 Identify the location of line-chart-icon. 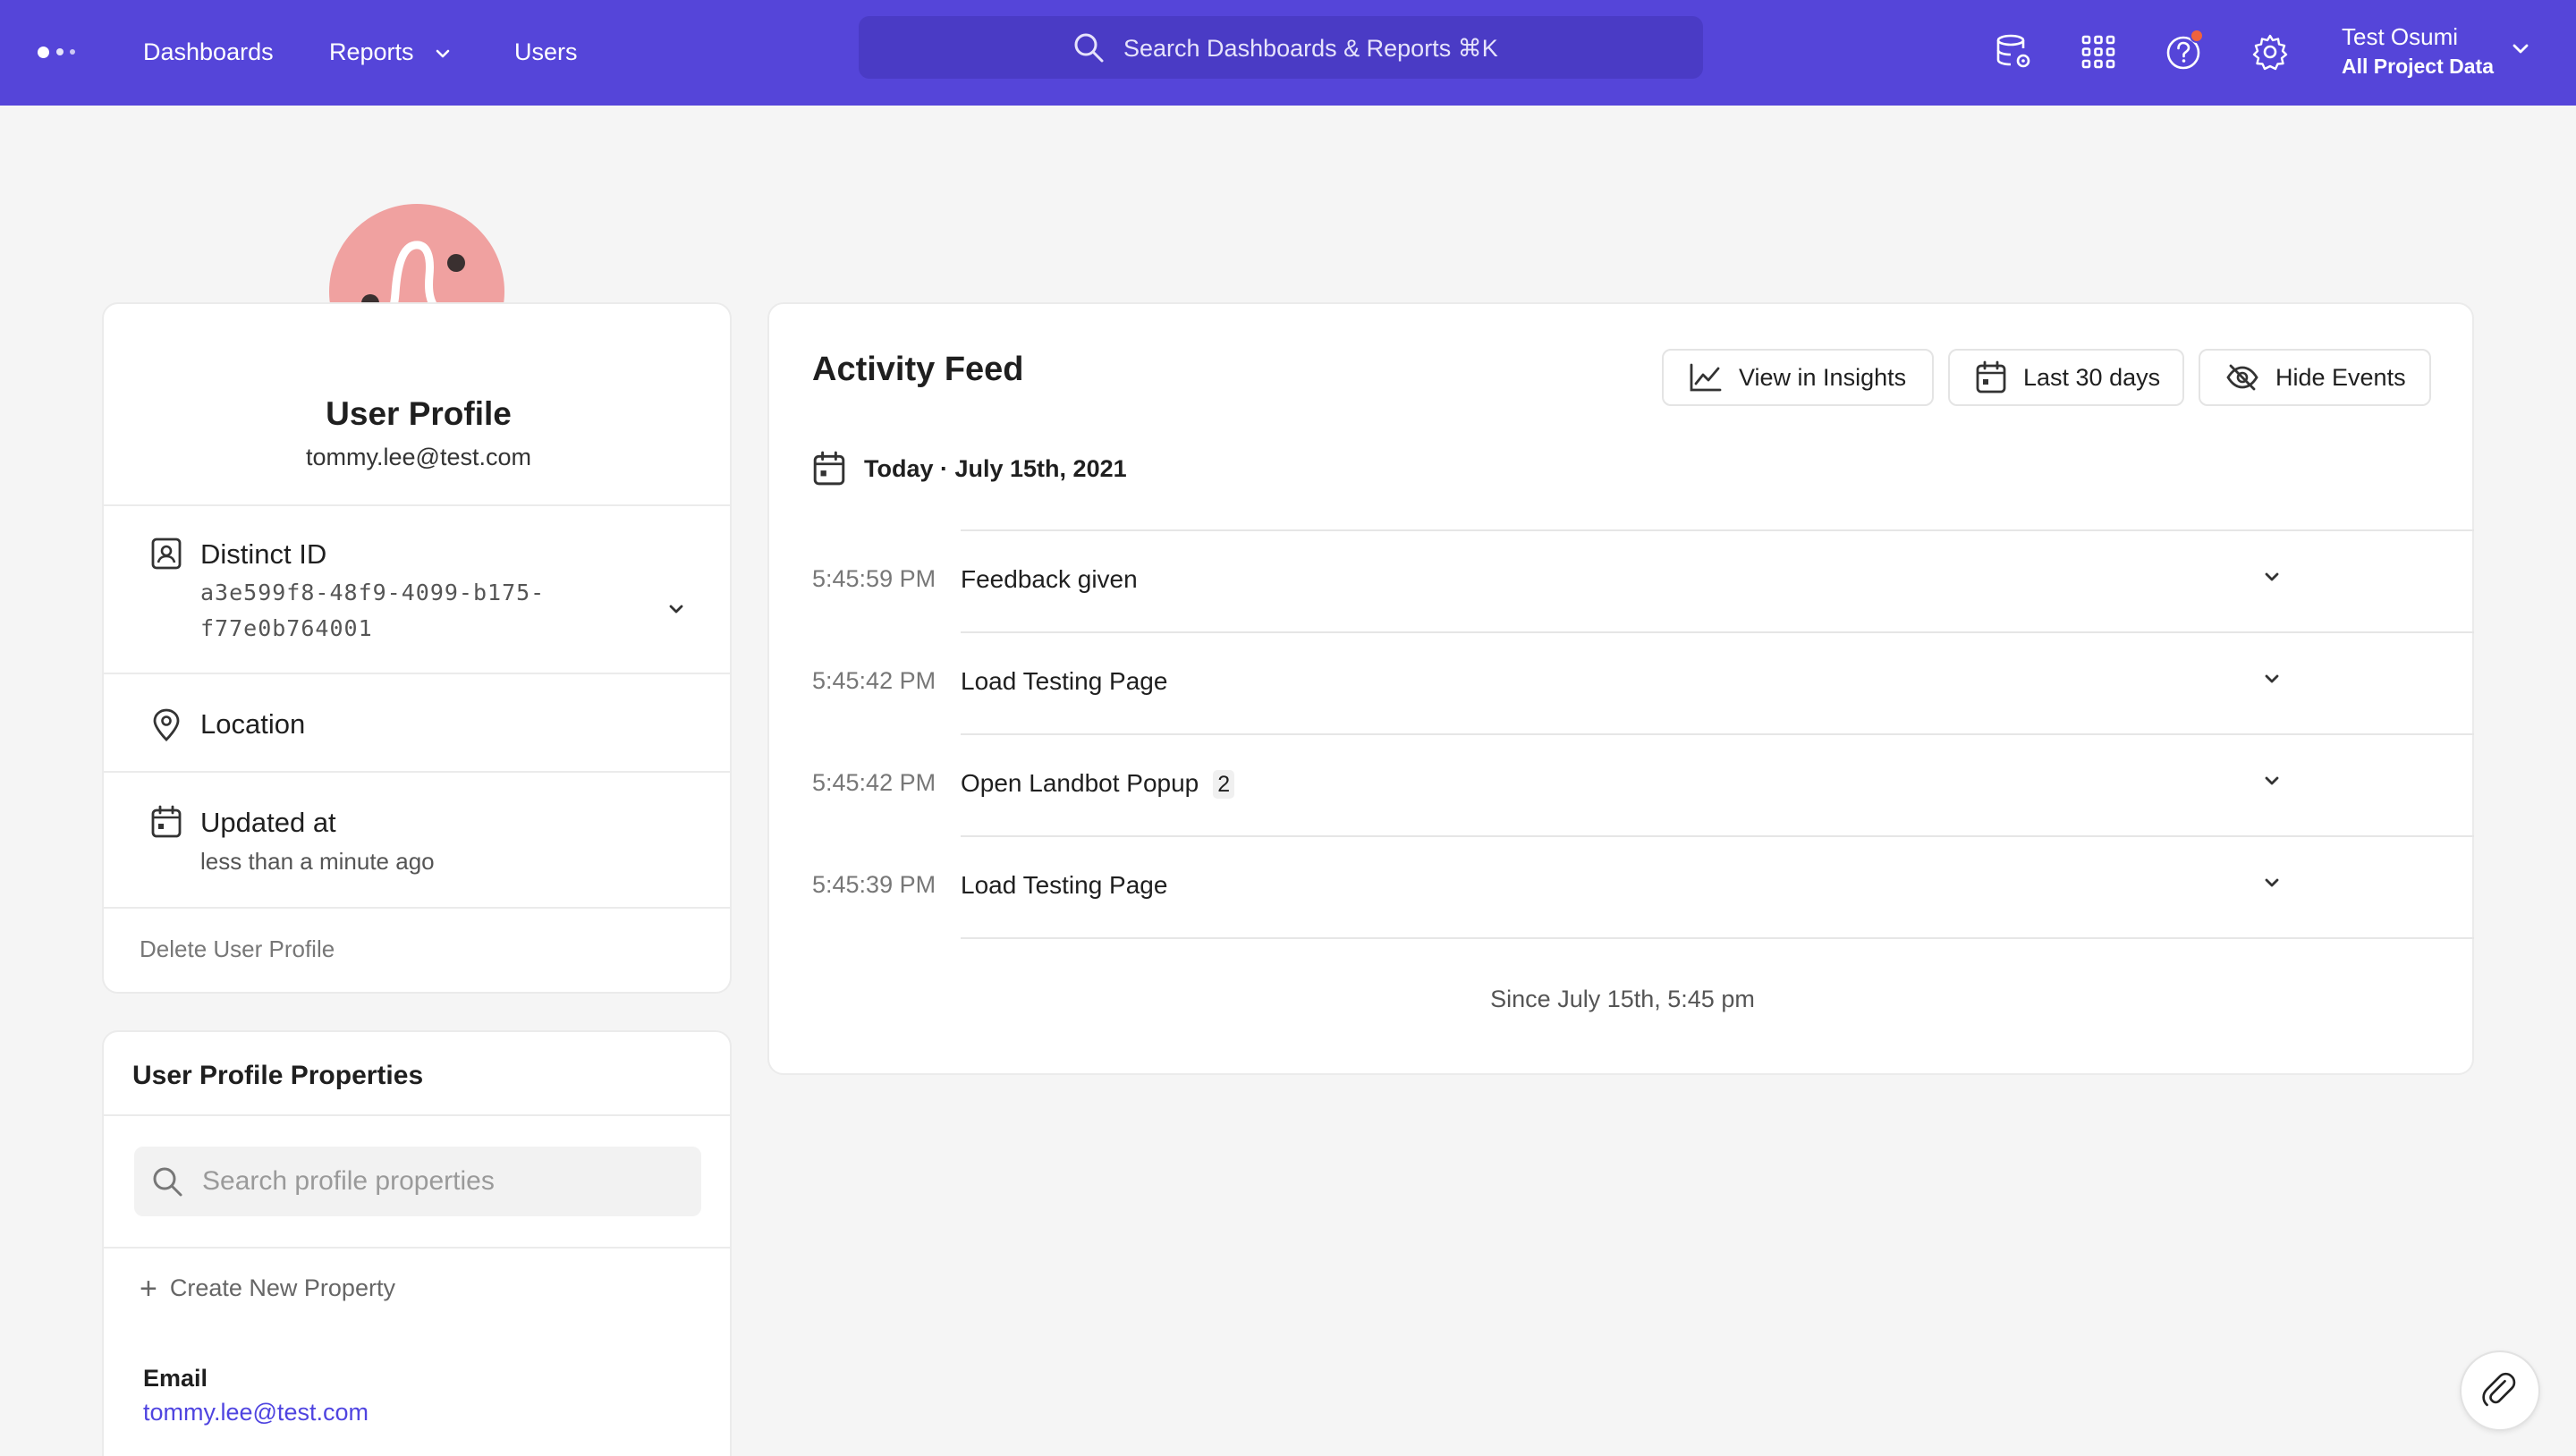
(1706, 377).